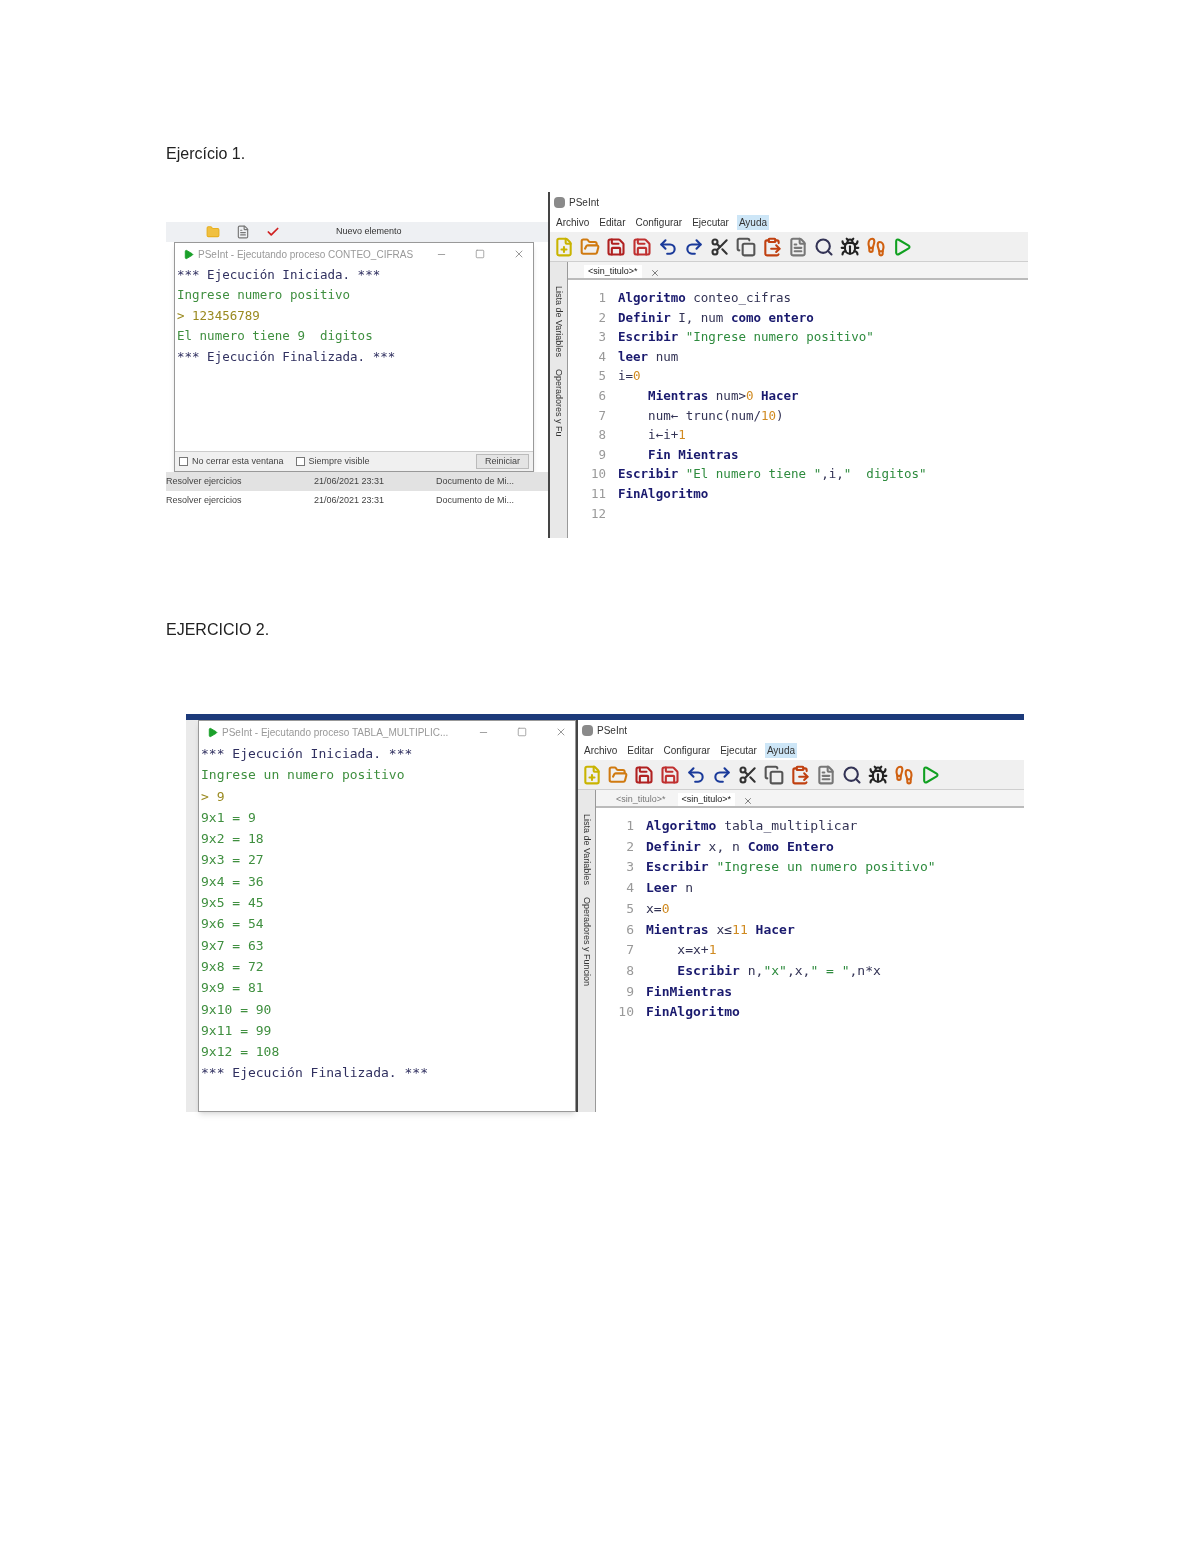 The image size is (1200, 1553). Describe the element at coordinates (241, 1052) in the screenshot. I see `console-line: 9x12 = 108` at that location.